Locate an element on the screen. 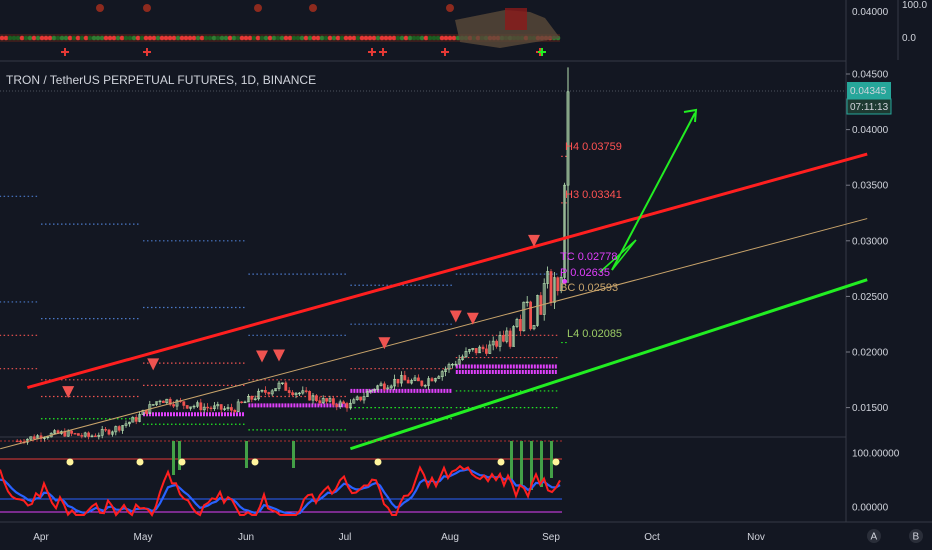  time-tick-label: May is located at coordinates (143, 537).